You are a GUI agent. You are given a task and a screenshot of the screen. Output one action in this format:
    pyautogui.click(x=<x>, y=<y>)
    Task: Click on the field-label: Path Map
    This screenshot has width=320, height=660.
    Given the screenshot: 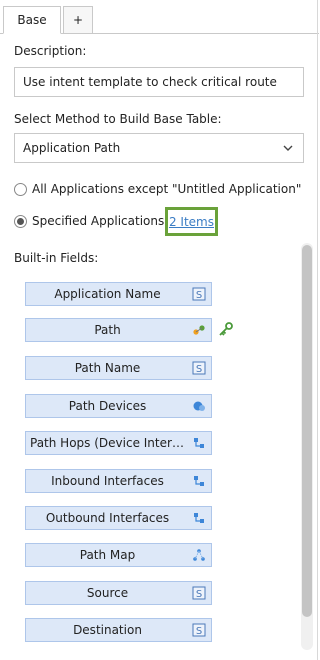 What is the action you would take?
    pyautogui.click(x=107, y=555)
    